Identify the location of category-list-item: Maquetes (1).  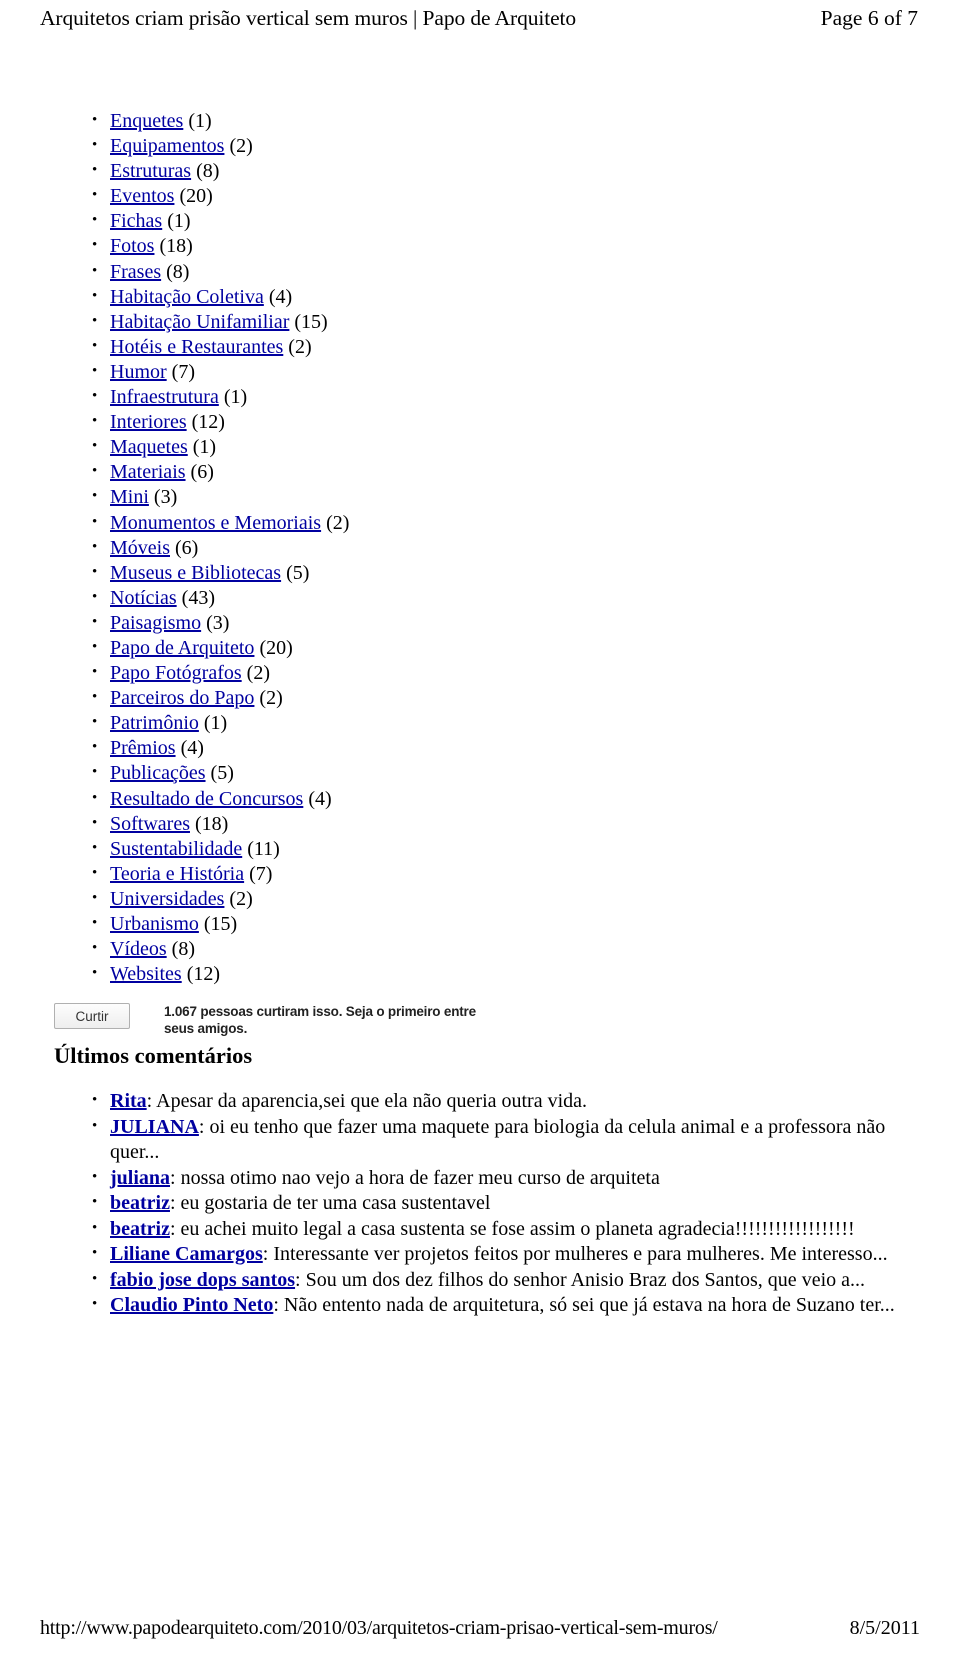
(480, 447).